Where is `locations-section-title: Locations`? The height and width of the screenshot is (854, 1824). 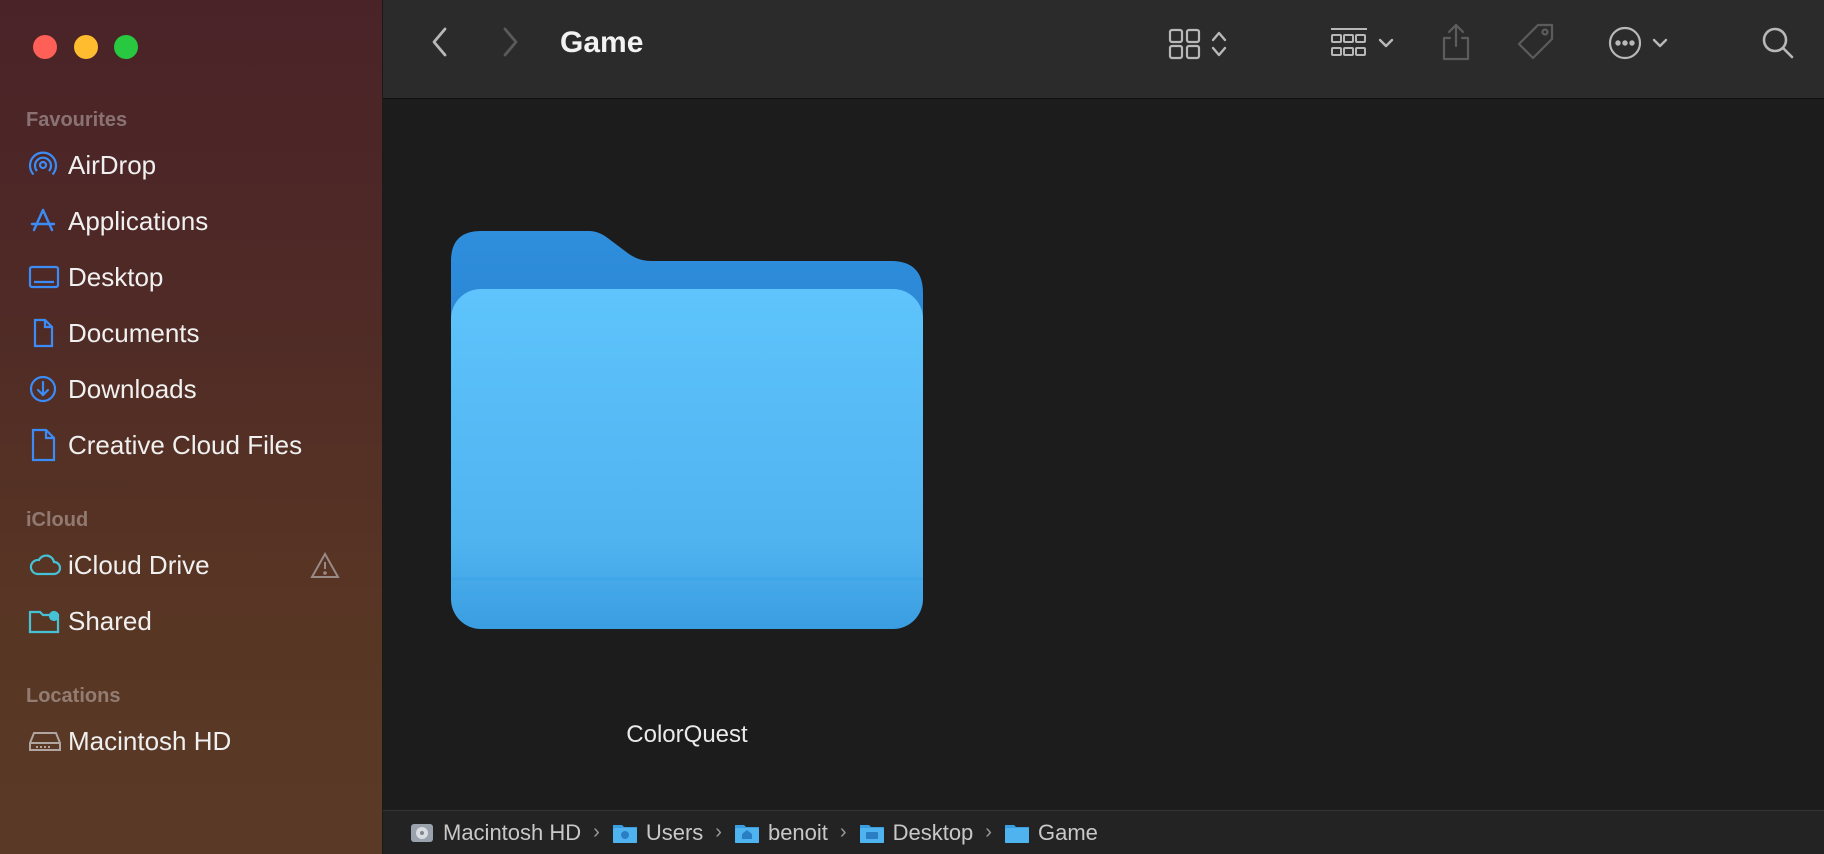 locations-section-title: Locations is located at coordinates (73, 696).